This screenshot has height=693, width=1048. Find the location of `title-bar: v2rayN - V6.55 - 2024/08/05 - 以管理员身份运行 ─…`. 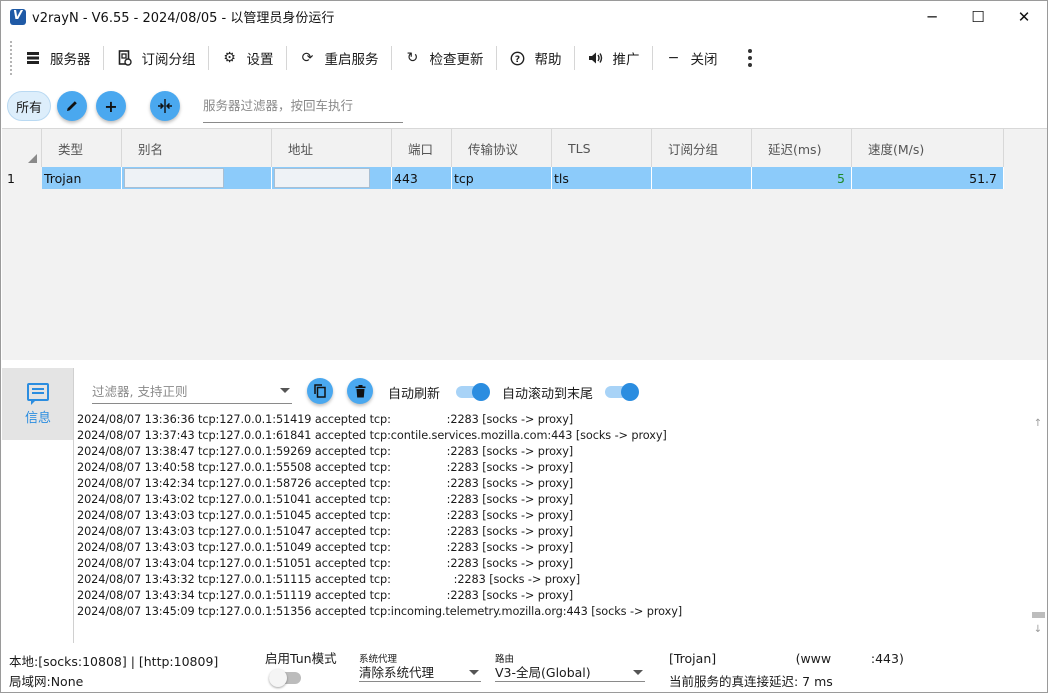

title-bar: v2rayN - V6.55 - 2024/08/05 - 以管理员身份运行 ─… is located at coordinates (524, 16).